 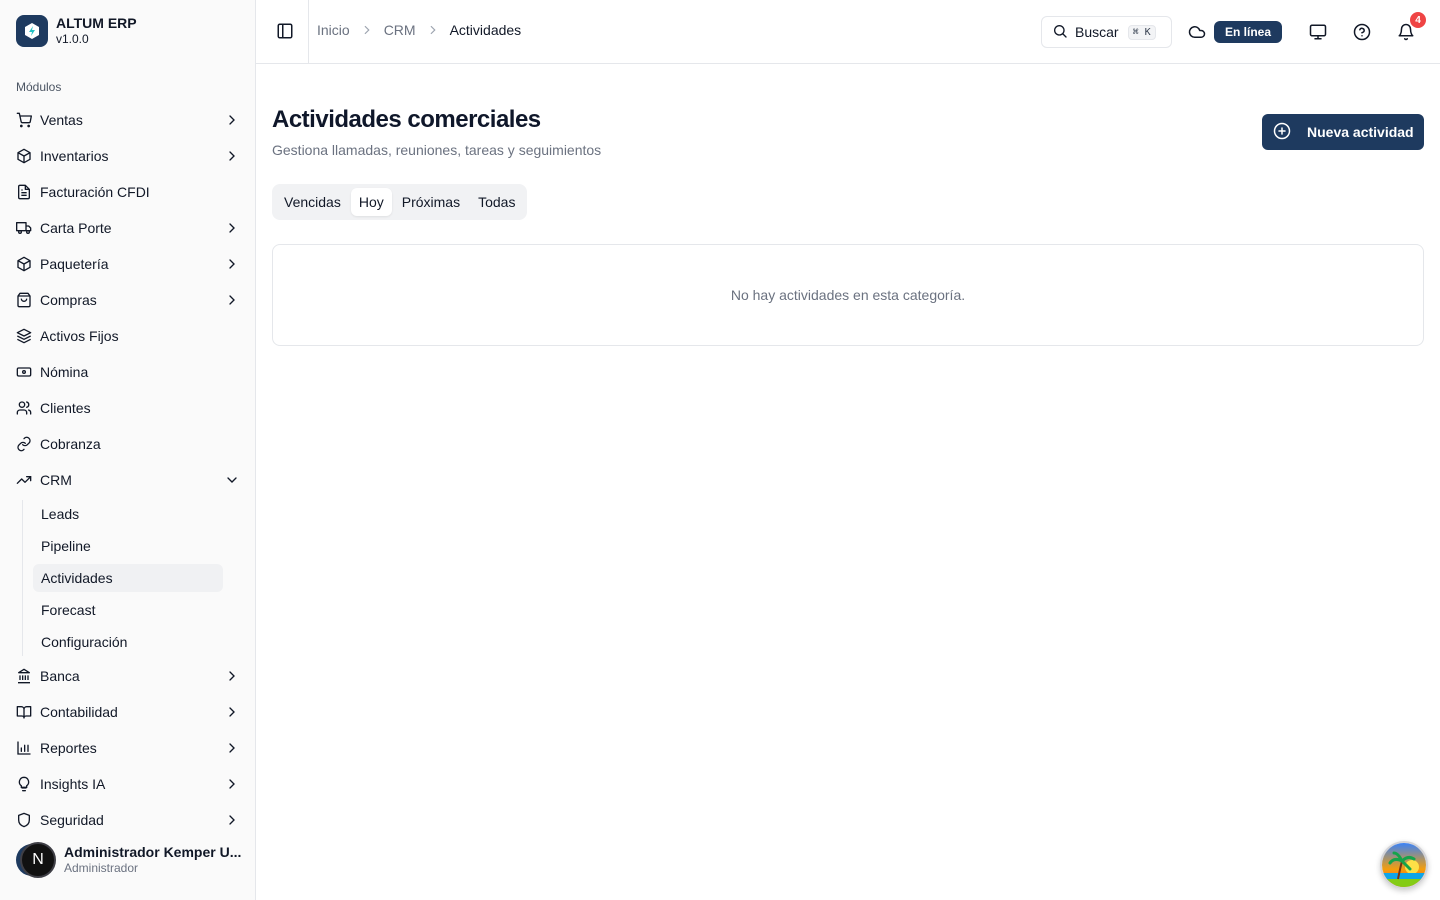 I want to click on page-title: Actividades comerciales, so click(x=406, y=119).